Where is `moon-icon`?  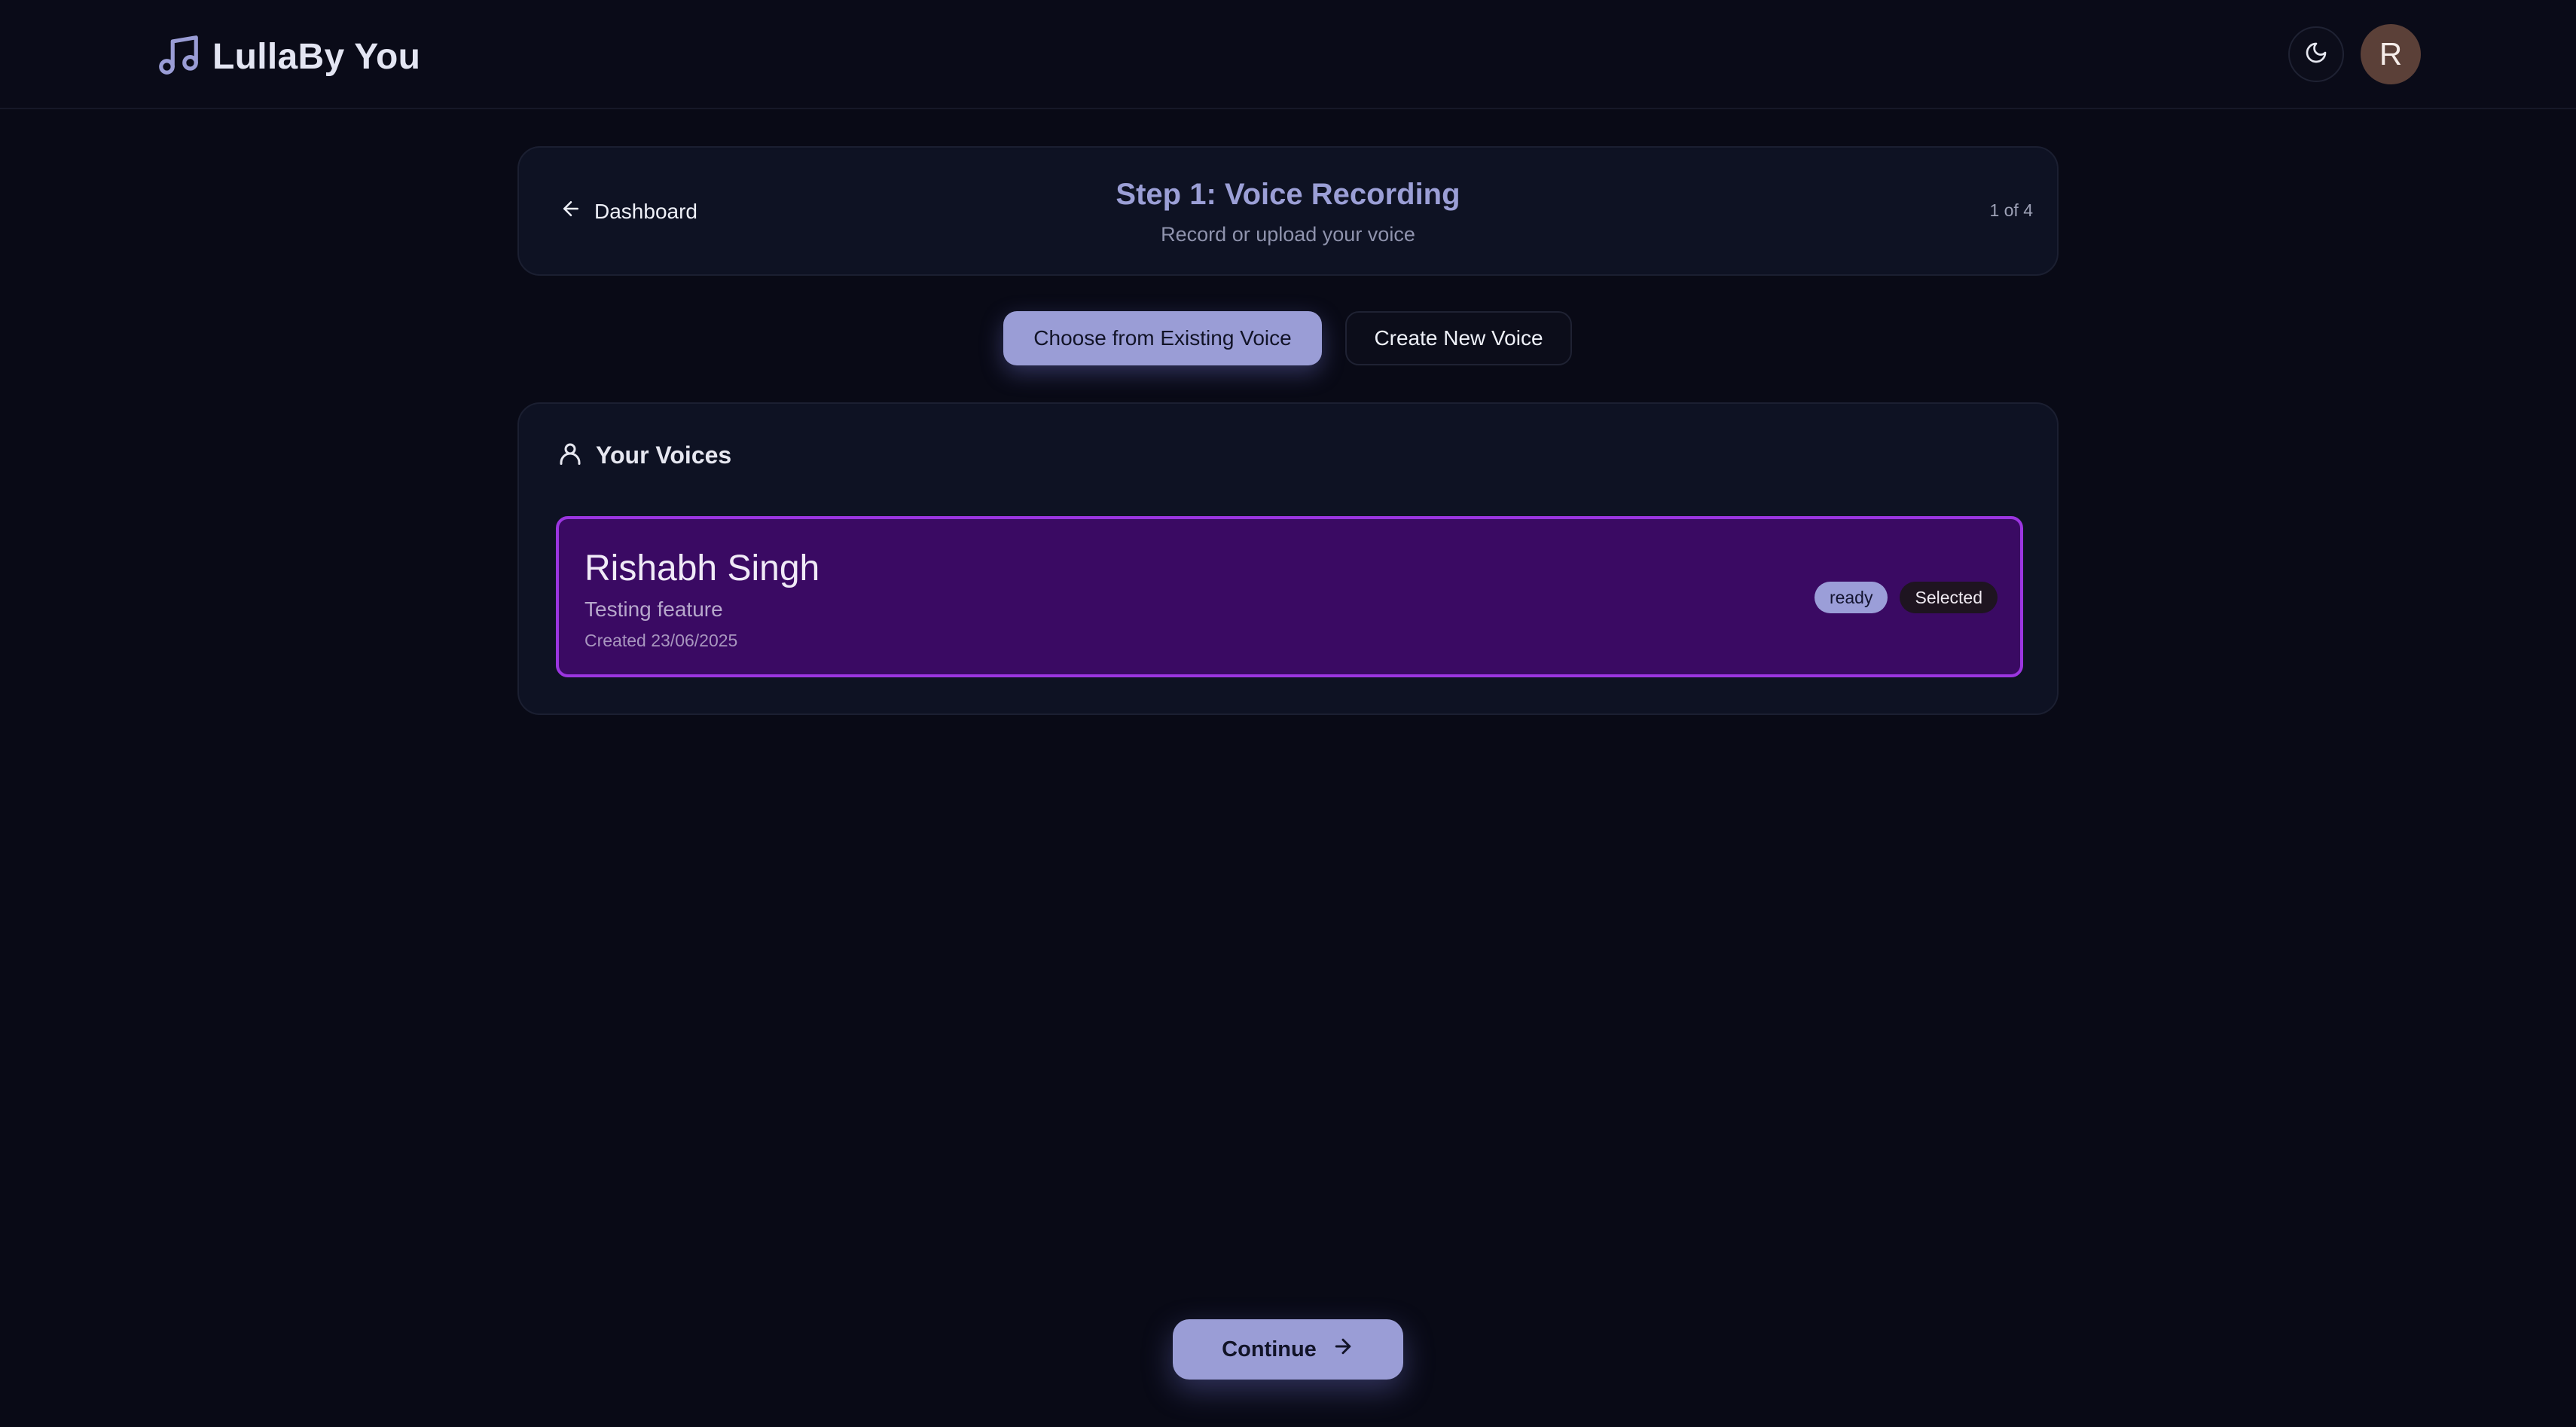 moon-icon is located at coordinates (2316, 55).